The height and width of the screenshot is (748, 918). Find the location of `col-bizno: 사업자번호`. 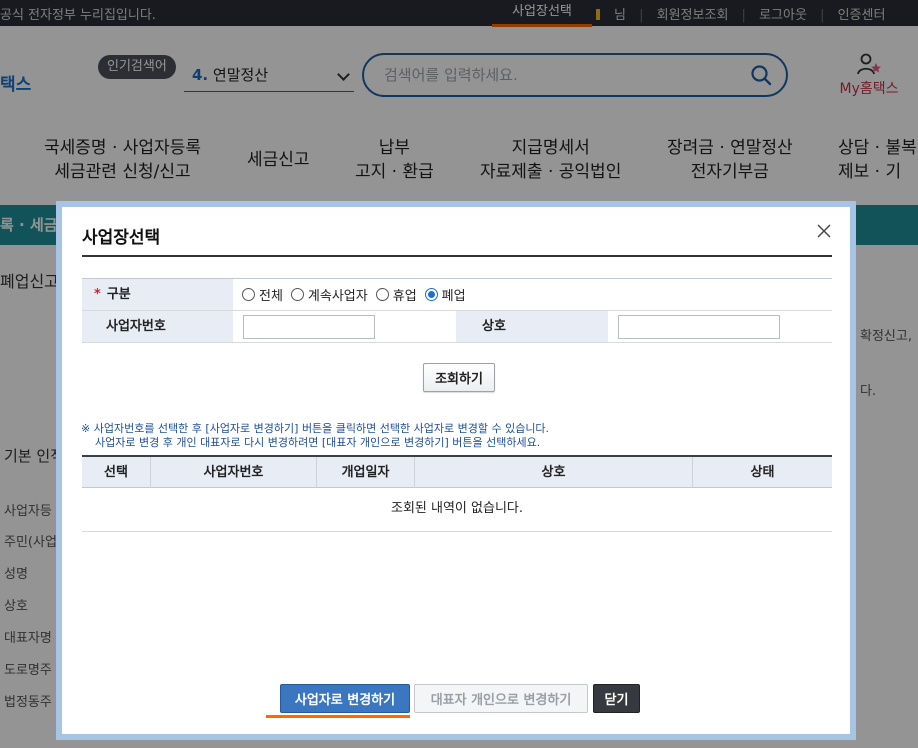

col-bizno: 사업자번호 is located at coordinates (234, 472).